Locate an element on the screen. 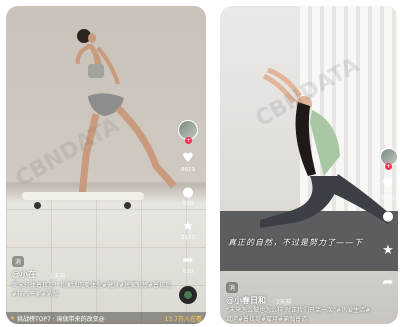 The image size is (400, 327). author-name: @小春日和 is located at coordinates (246, 300).